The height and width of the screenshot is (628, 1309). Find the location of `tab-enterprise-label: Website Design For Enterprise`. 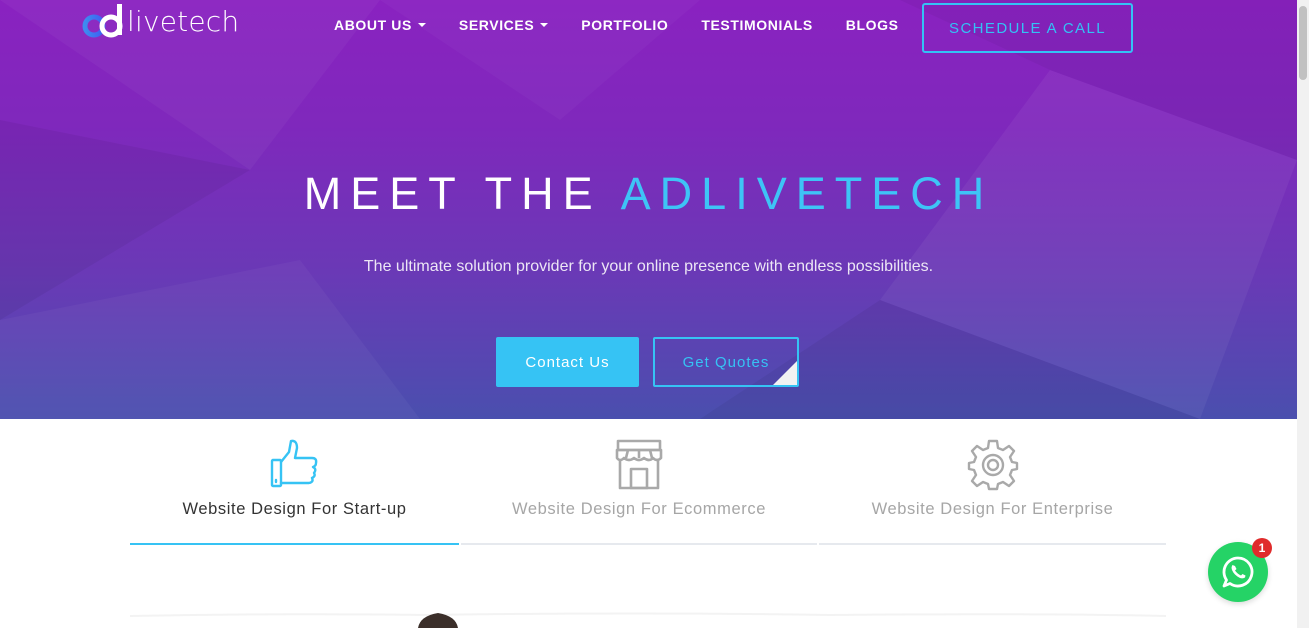

tab-enterprise-label: Website Design For Enterprise is located at coordinates (992, 509).